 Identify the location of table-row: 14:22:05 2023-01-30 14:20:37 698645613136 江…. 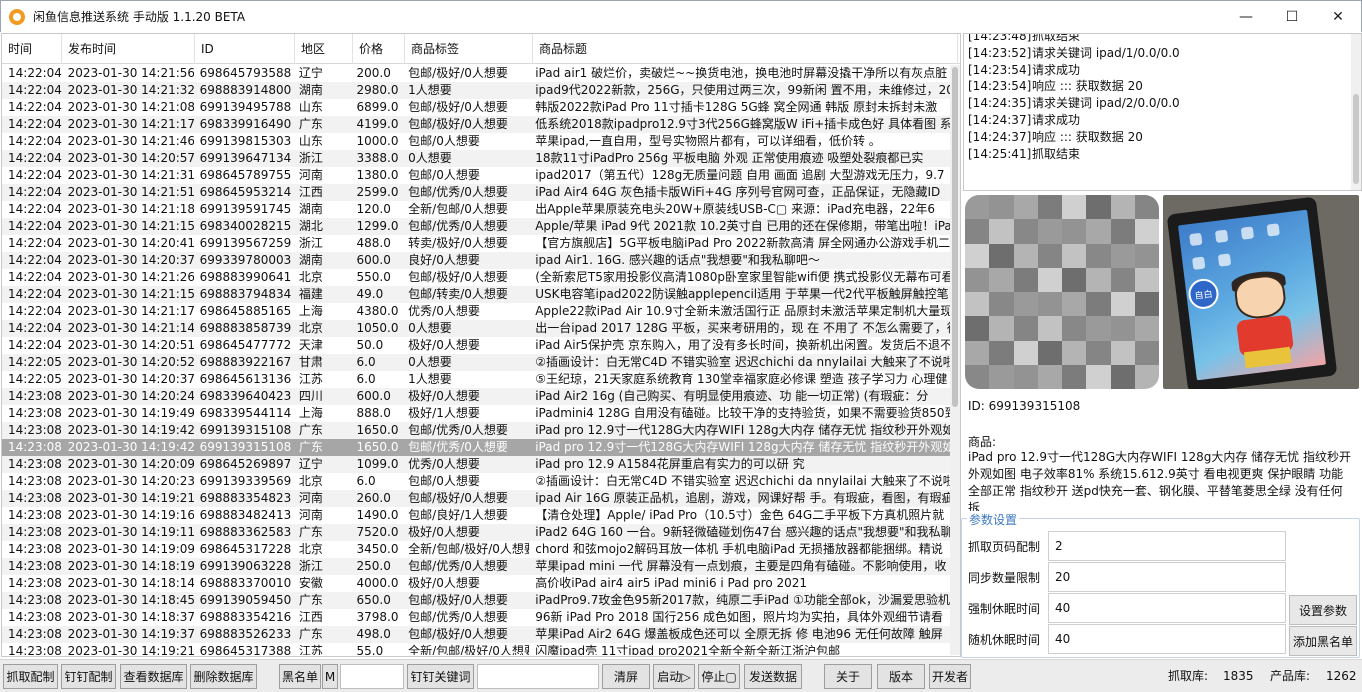
(476, 379).